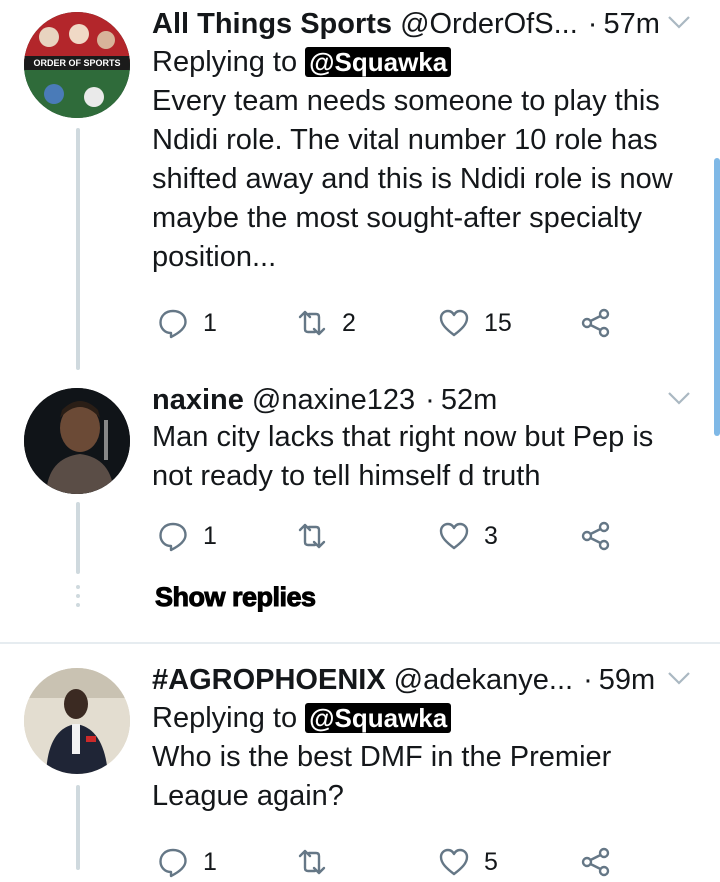 This screenshot has width=720, height=882. I want to click on timestamp: 57m, so click(631, 24).